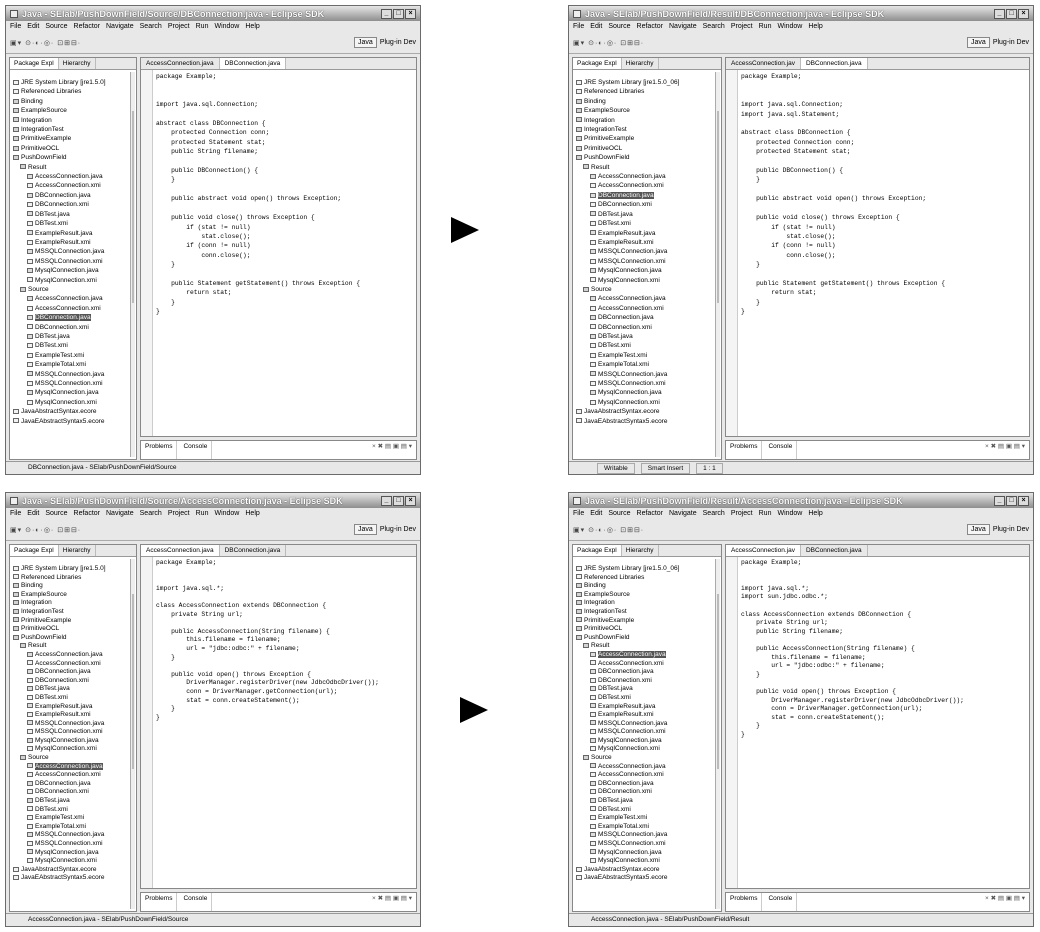 Image resolution: width=1040 pixels, height=932 pixels. What do you see at coordinates (765, 26) in the screenshot?
I see `menu-run: Run` at bounding box center [765, 26].